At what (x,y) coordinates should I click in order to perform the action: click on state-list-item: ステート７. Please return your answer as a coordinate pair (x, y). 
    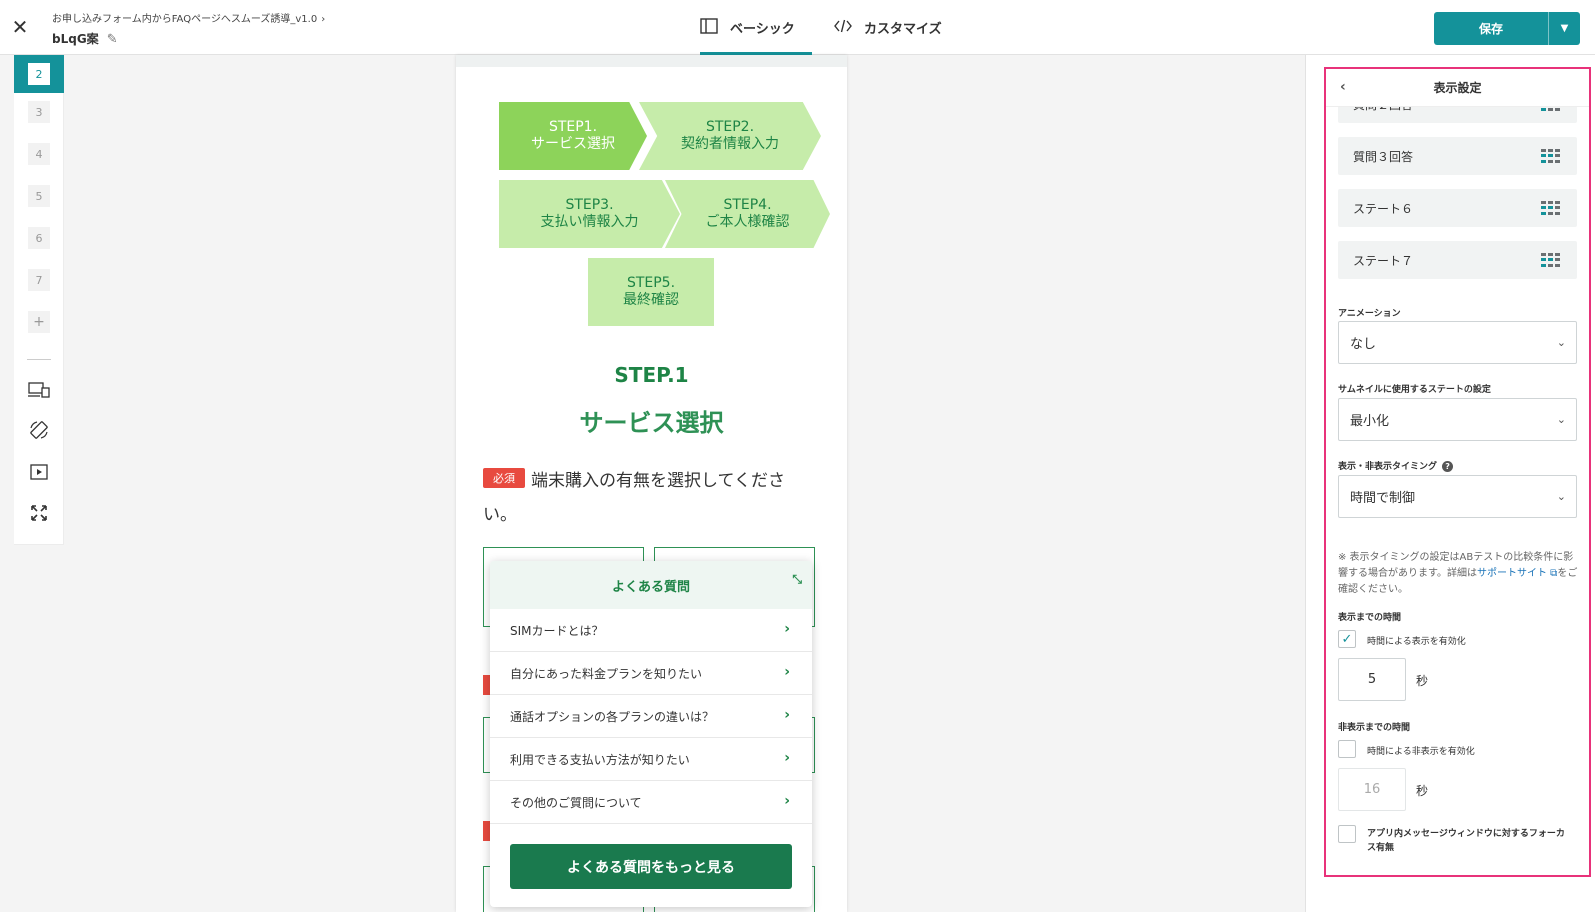
    Looking at the image, I should click on (1457, 260).